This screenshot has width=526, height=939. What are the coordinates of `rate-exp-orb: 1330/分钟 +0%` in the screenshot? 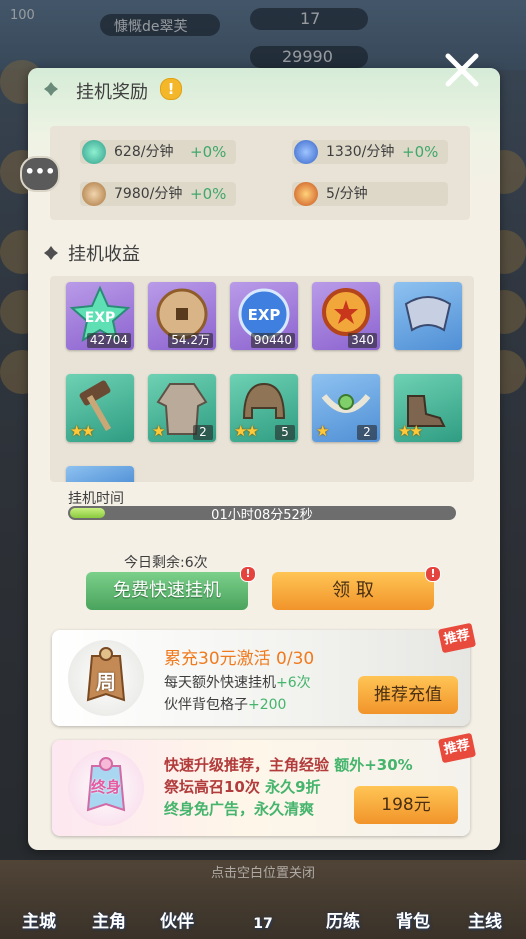 It's located at (370, 152).